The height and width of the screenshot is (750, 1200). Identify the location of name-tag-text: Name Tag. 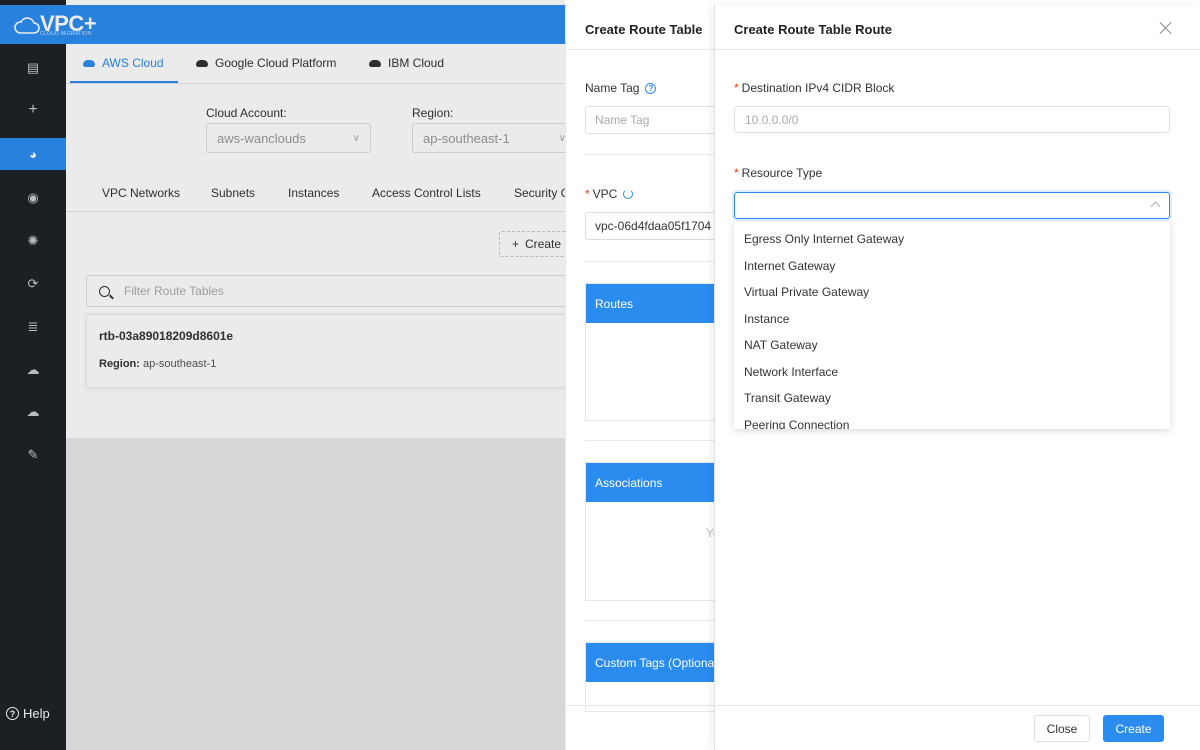
(612, 88).